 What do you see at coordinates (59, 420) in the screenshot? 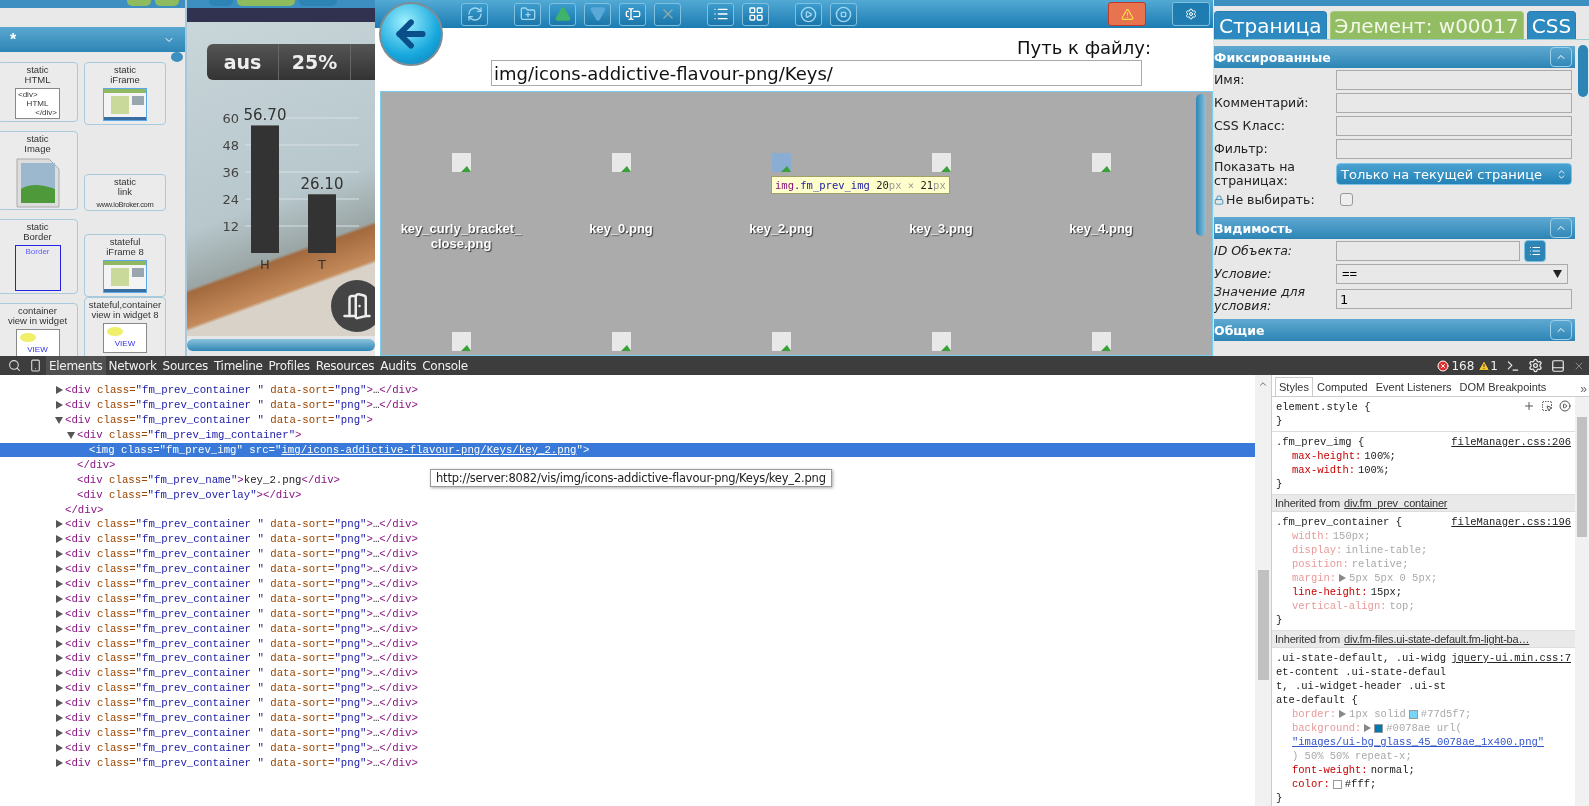
I see `collapse-triangle-icon` at bounding box center [59, 420].